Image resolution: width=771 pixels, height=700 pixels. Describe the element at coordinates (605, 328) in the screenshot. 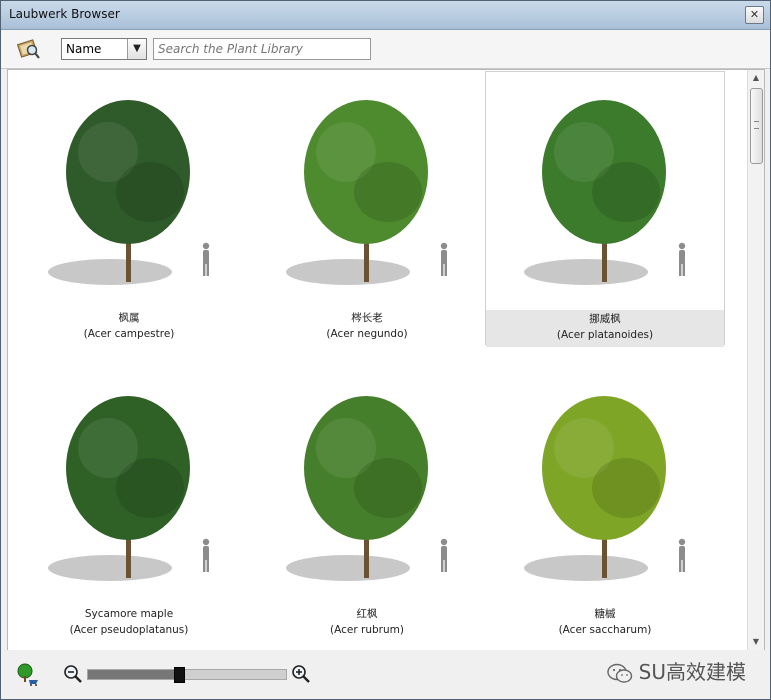

I see `plant-caption: 挪威枫 (Acer platanoides)` at that location.